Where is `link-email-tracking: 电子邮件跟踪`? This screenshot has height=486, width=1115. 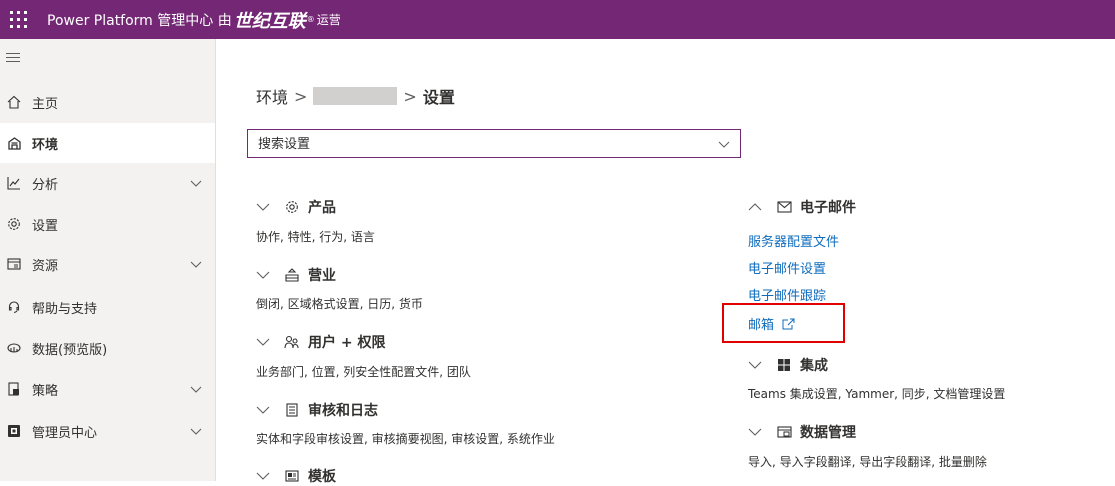
link-email-tracking: 电子邮件跟踪 is located at coordinates (787, 294).